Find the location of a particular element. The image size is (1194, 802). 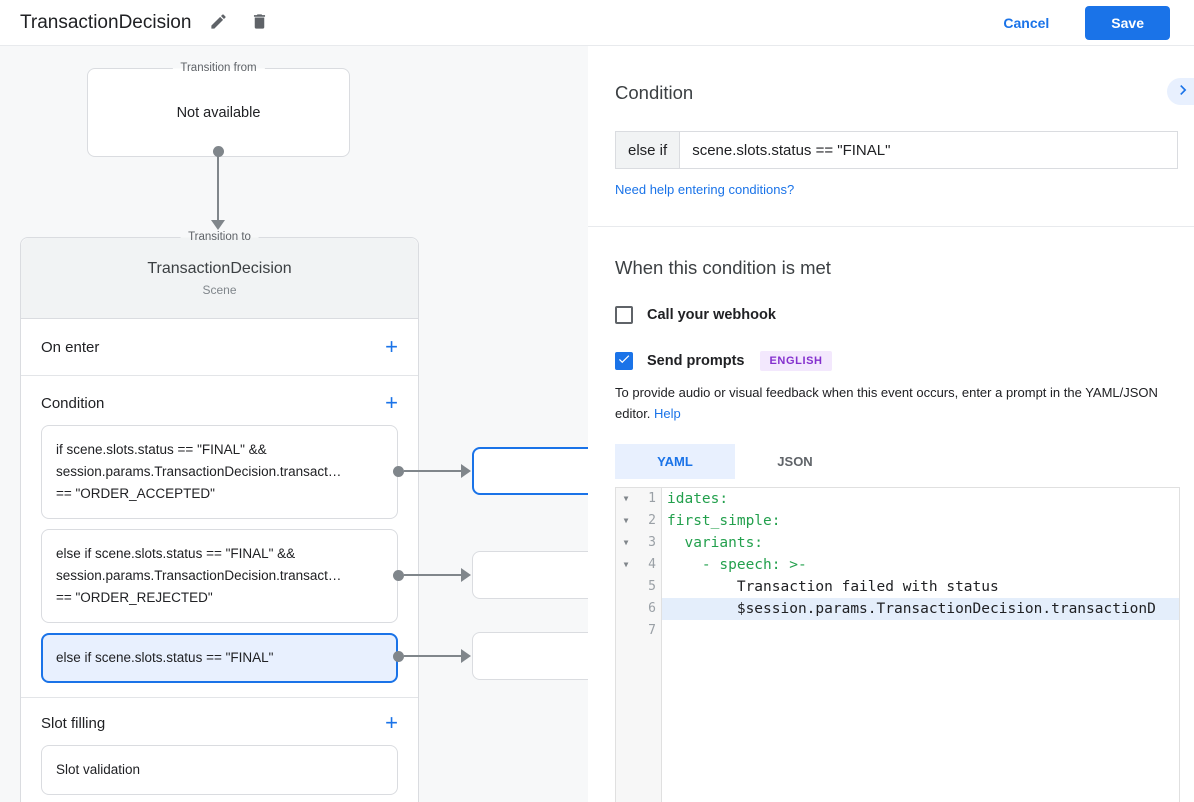

help-link: Help is located at coordinates (667, 413).